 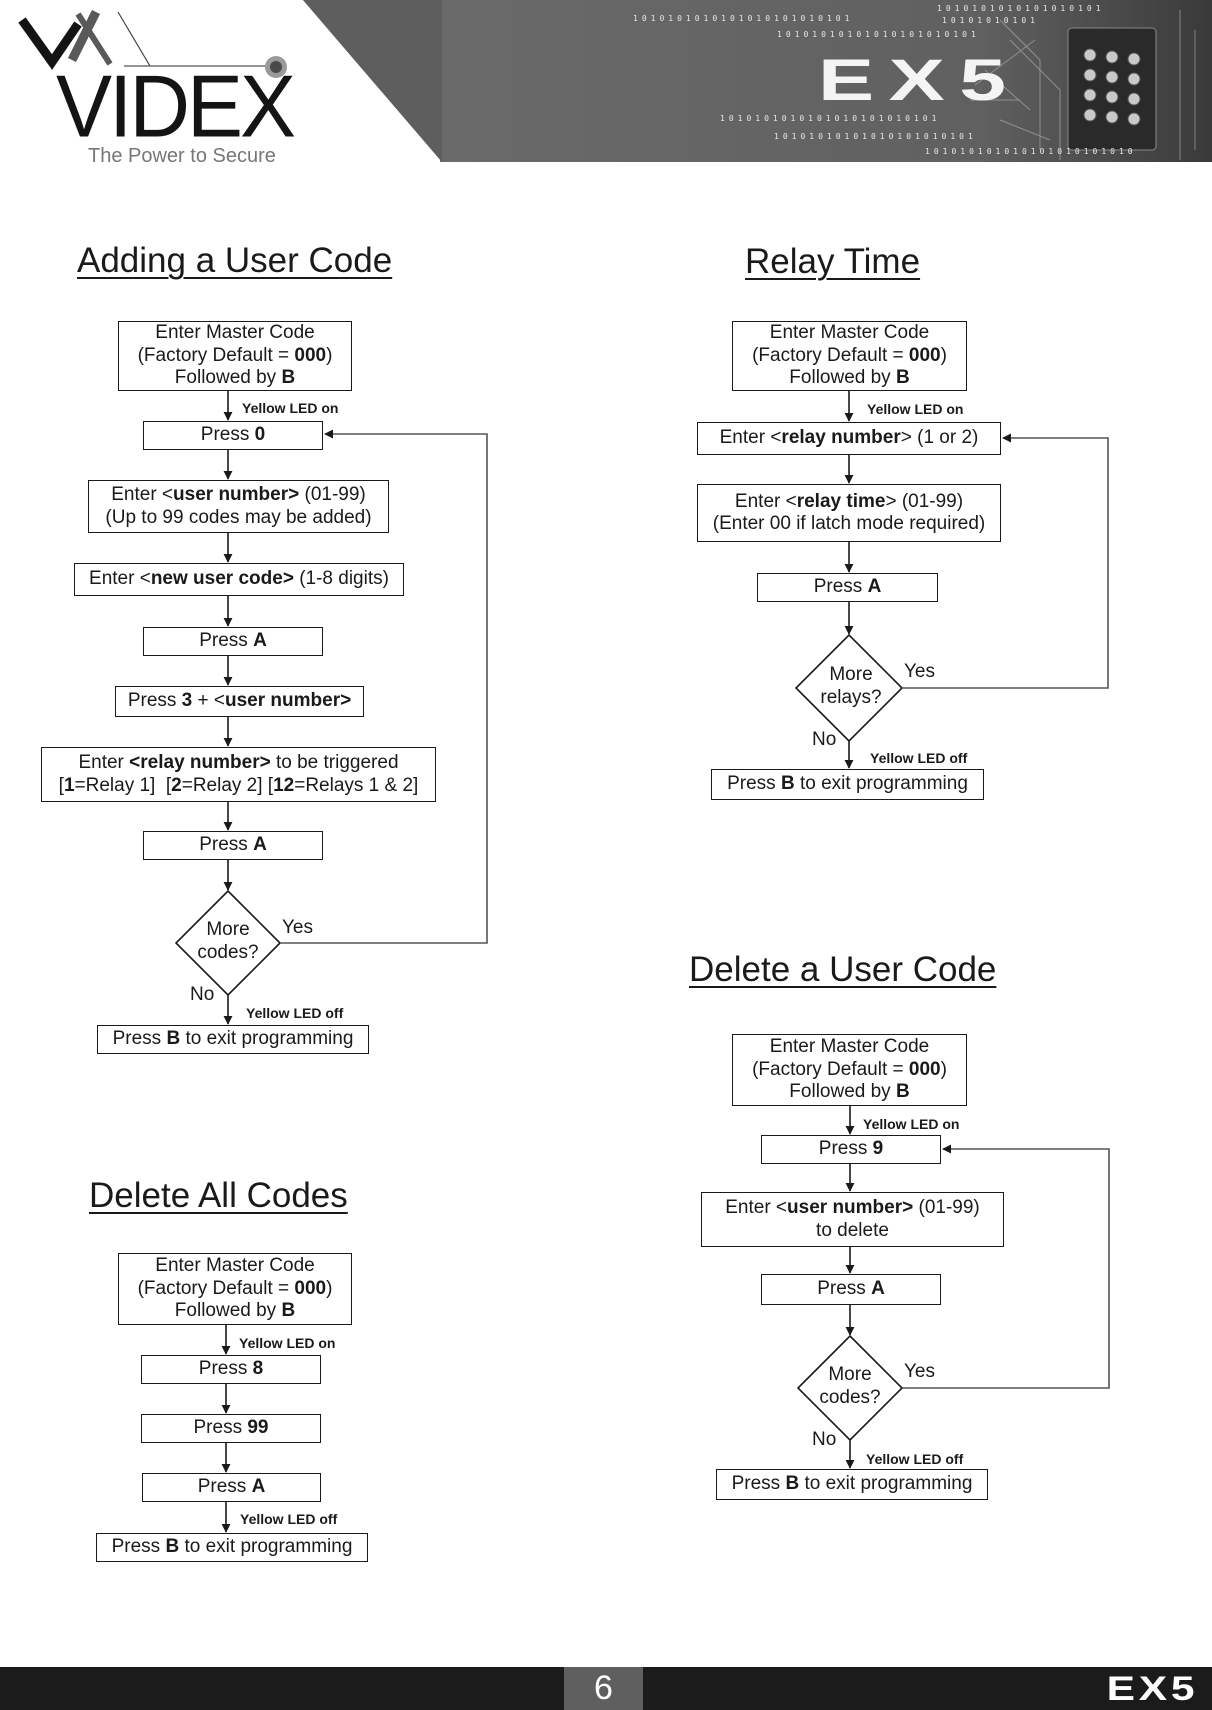 I want to click on page-footer: 6 EX5, so click(x=606, y=1688).